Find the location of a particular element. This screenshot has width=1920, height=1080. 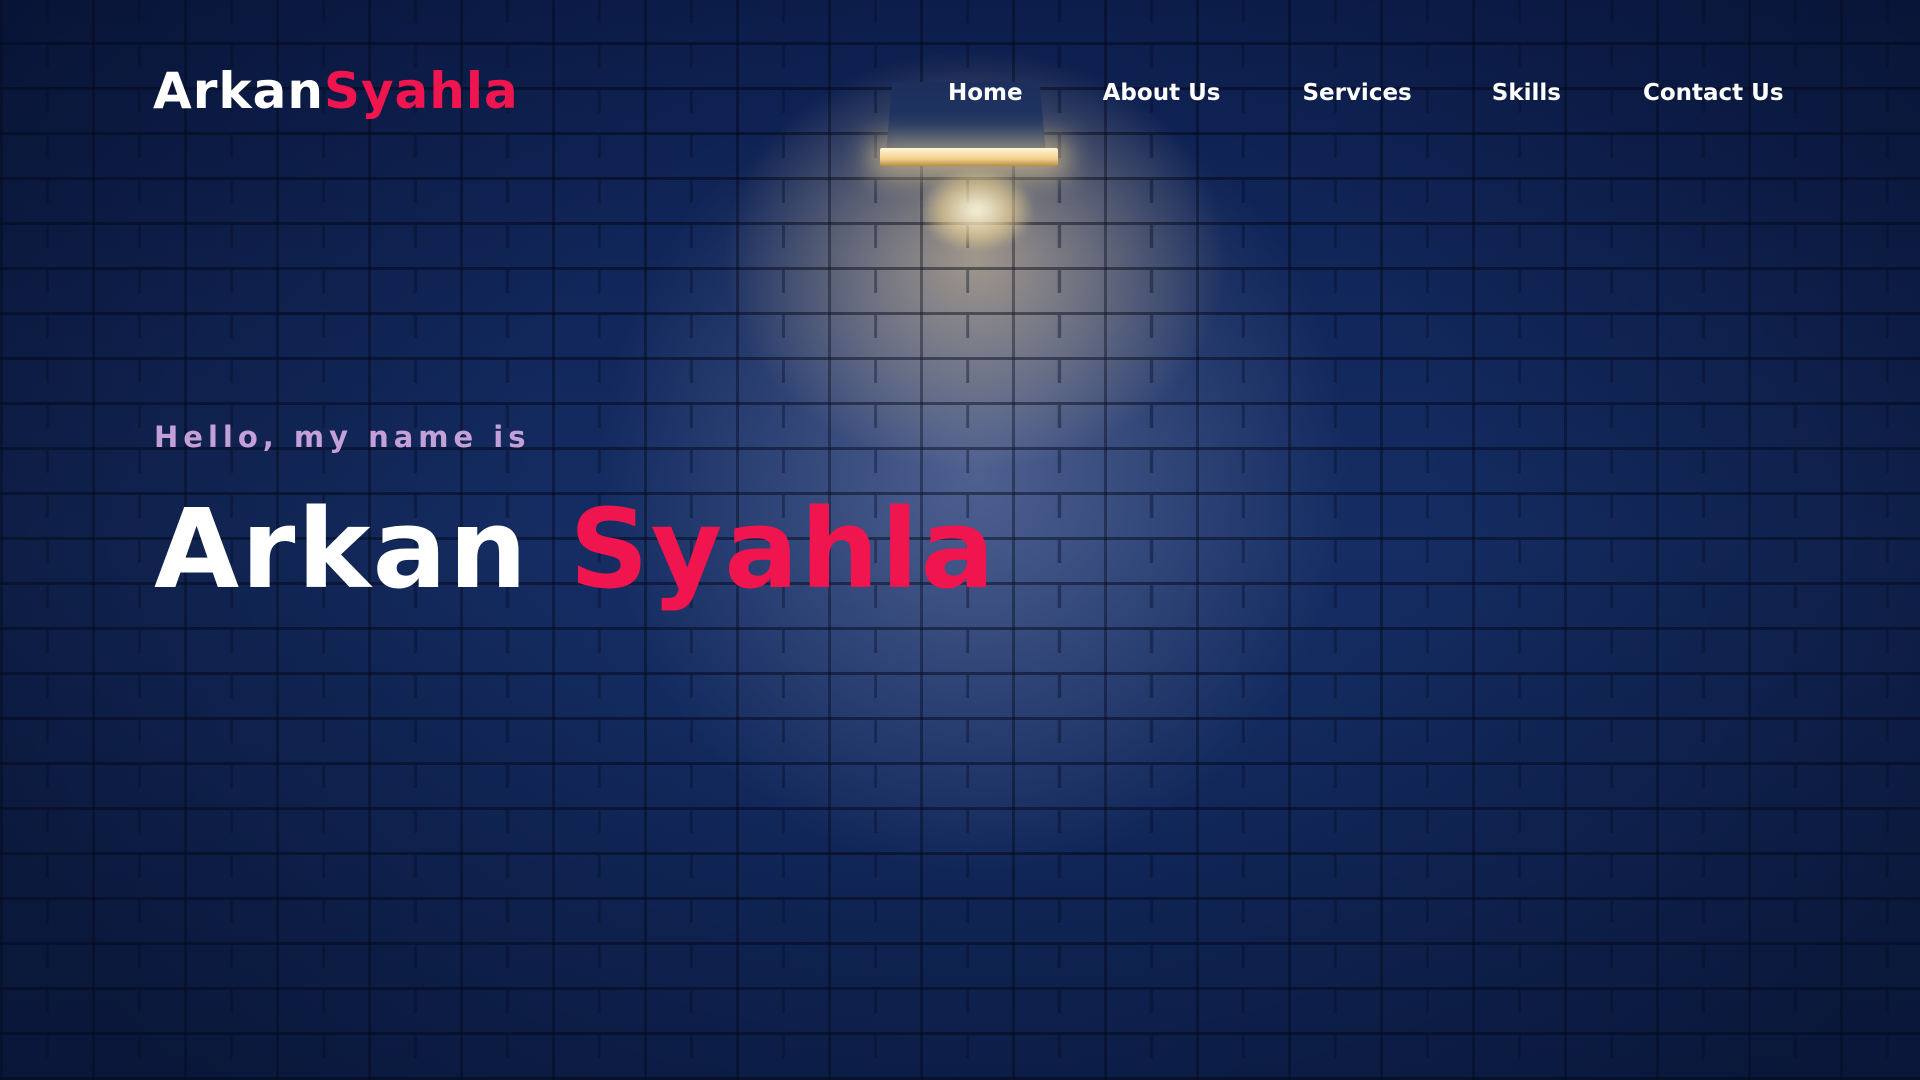

nav-link-contact-us: Contact Us is located at coordinates (1713, 93).